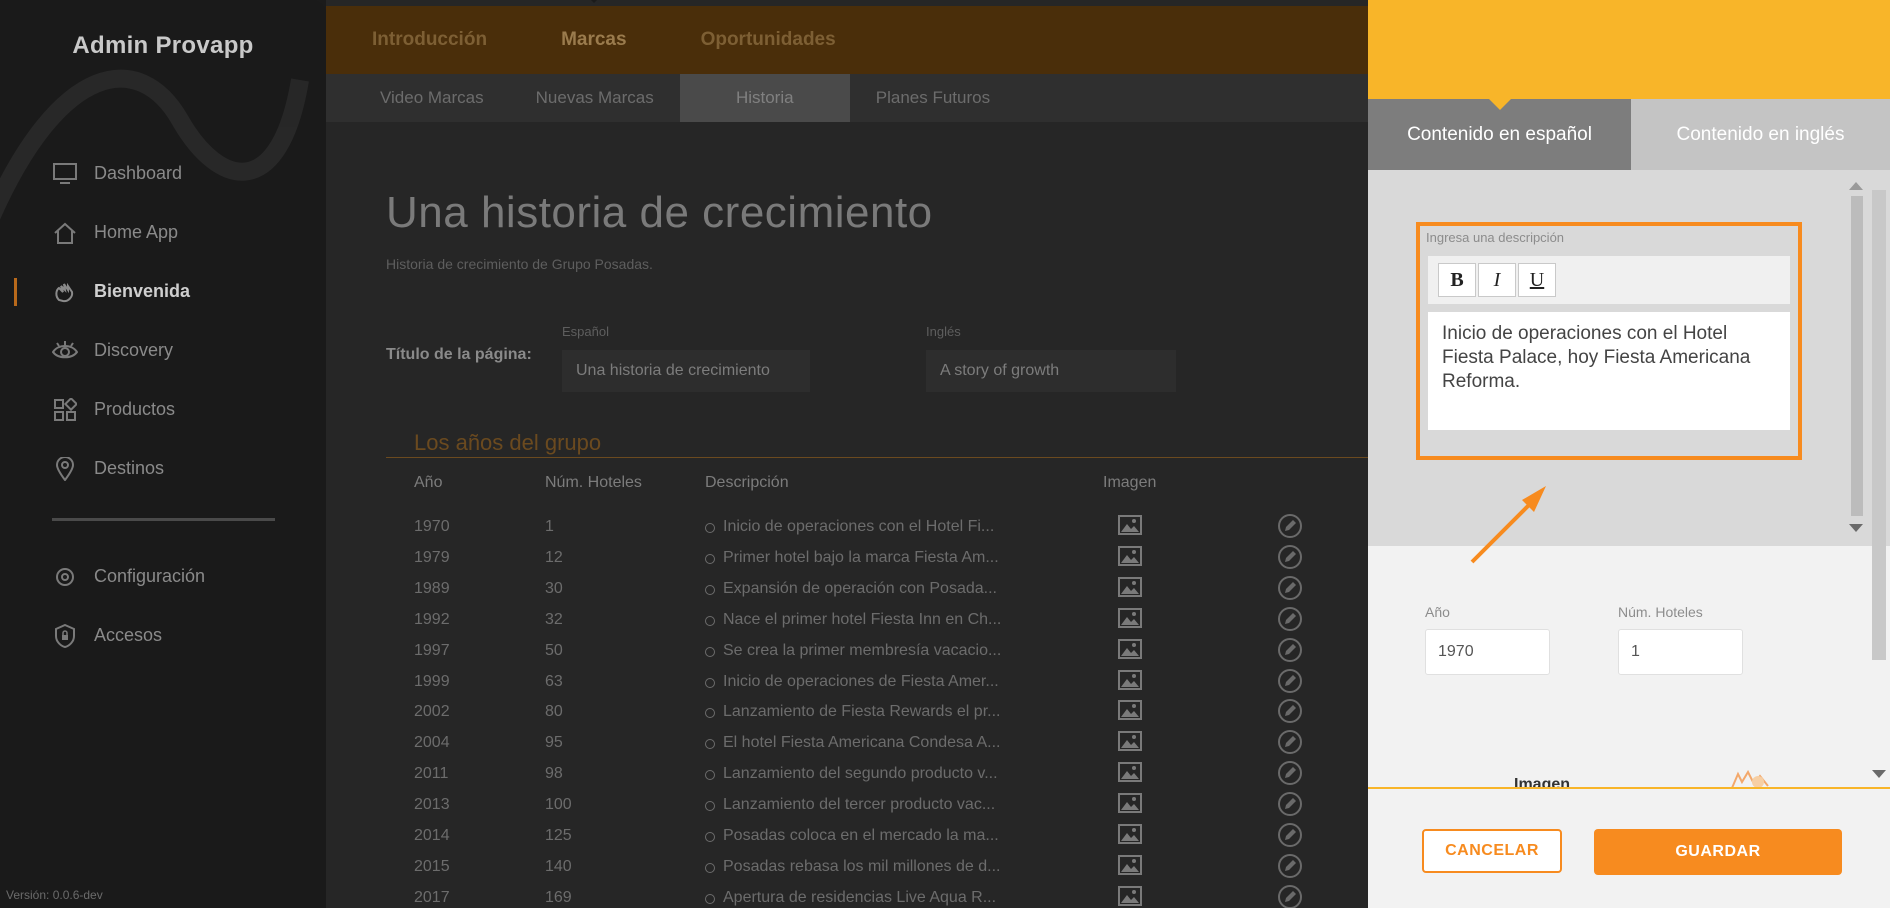 This screenshot has height=908, width=1890. I want to click on row-hotels: 169, so click(558, 897).